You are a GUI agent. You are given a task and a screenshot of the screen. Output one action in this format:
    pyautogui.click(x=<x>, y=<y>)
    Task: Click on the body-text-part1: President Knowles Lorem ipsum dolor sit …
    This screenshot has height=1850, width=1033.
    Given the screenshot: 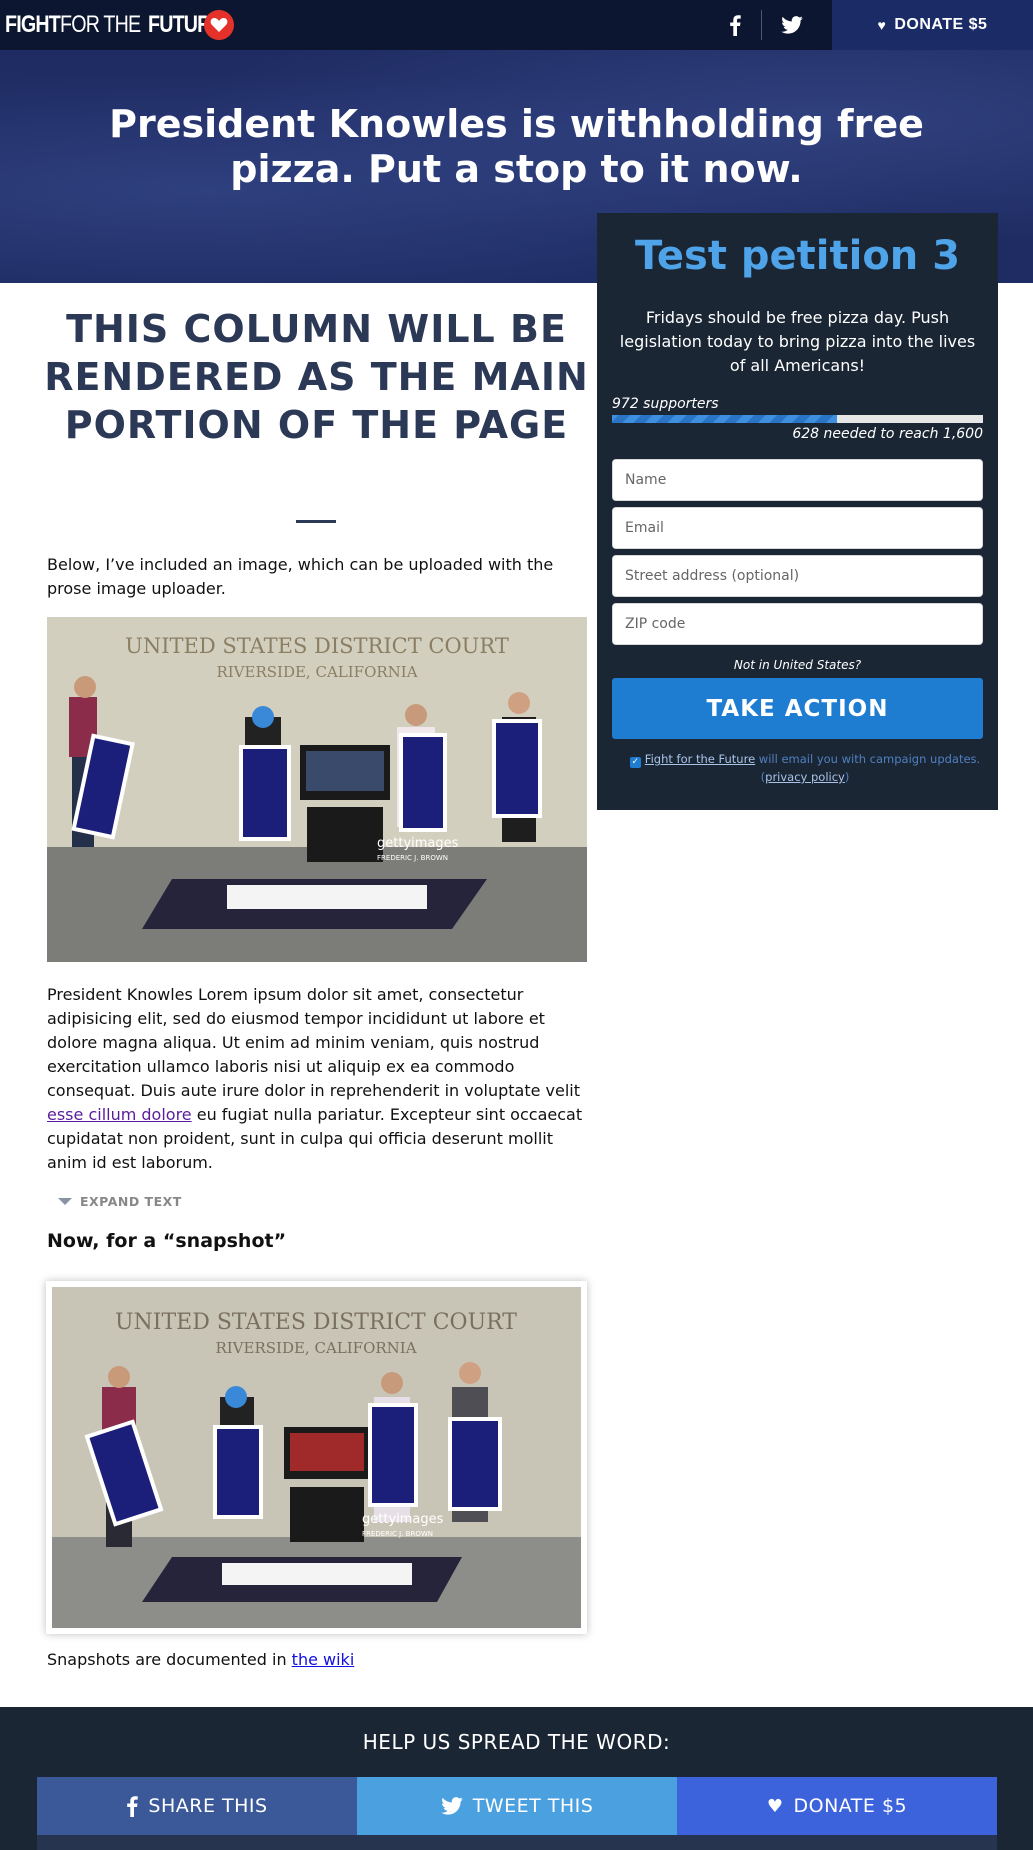 What is the action you would take?
    pyautogui.click(x=313, y=1042)
    